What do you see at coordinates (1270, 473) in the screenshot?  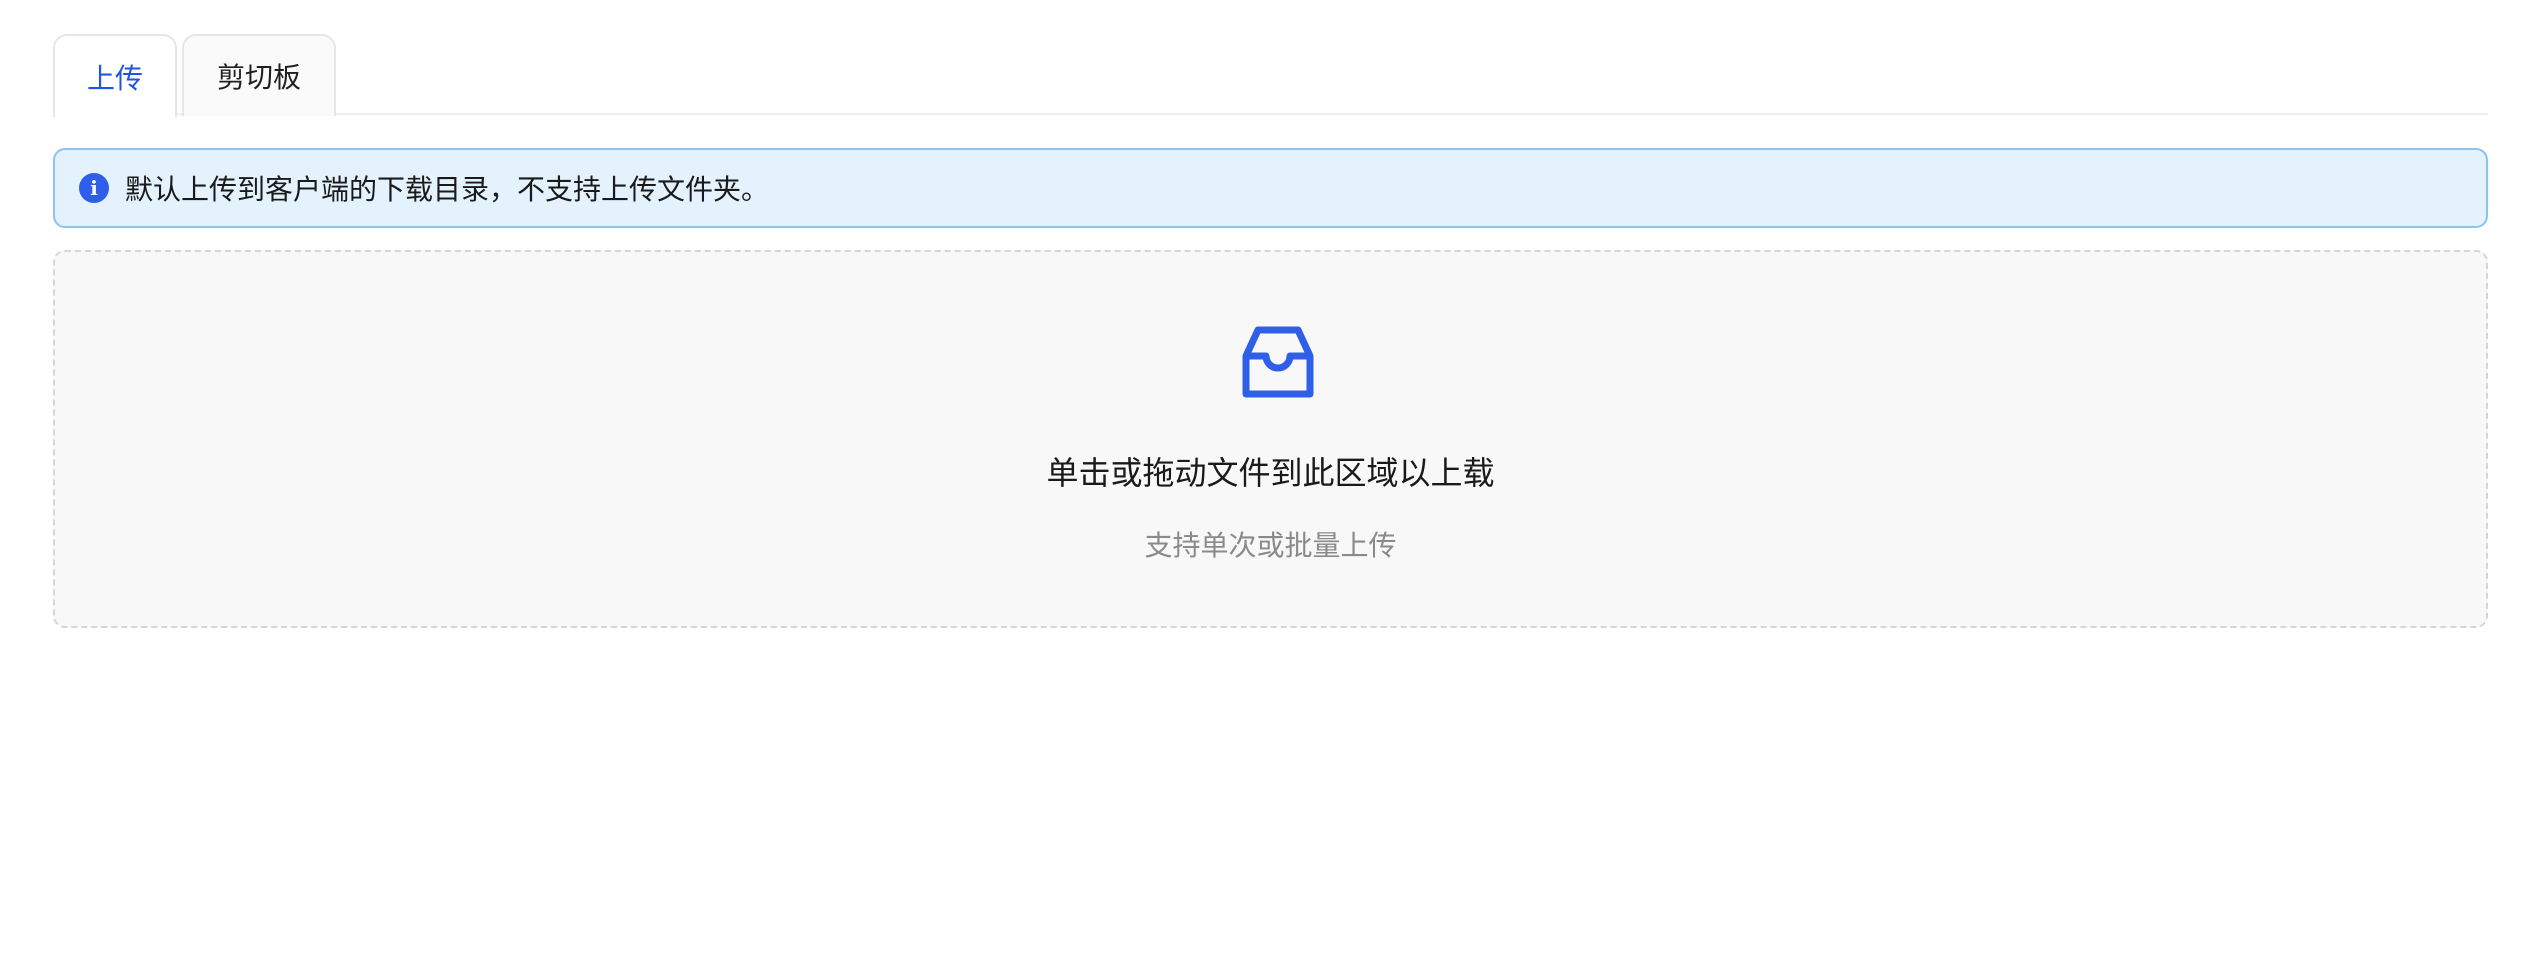 I see `dropzone-title: 单击或拖动文件到此区域以上载` at bounding box center [1270, 473].